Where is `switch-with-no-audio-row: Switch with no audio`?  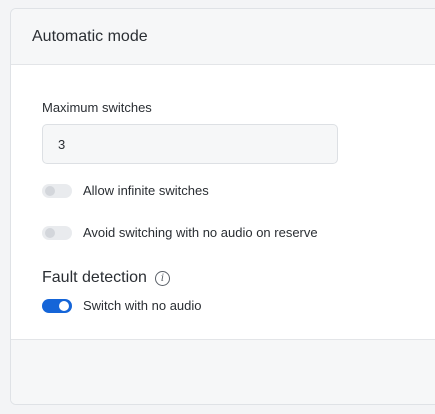 switch-with-no-audio-row: Switch with no audio is located at coordinates (122, 305).